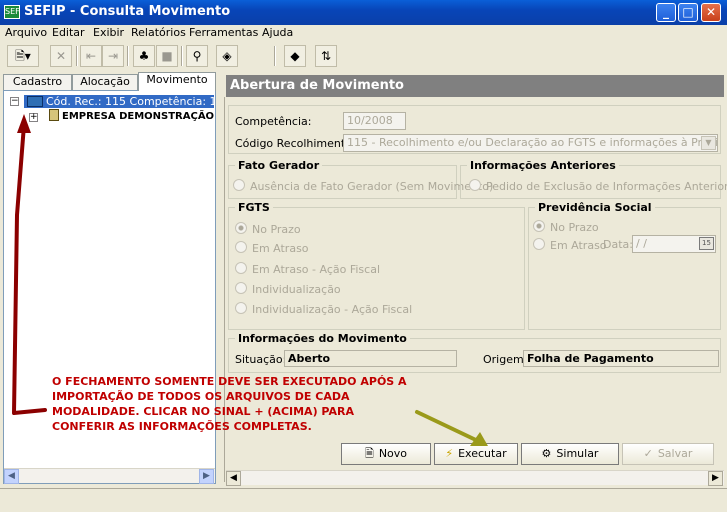 The image size is (727, 512). Describe the element at coordinates (24, 123) in the screenshot. I see `left-arrow-head` at that location.